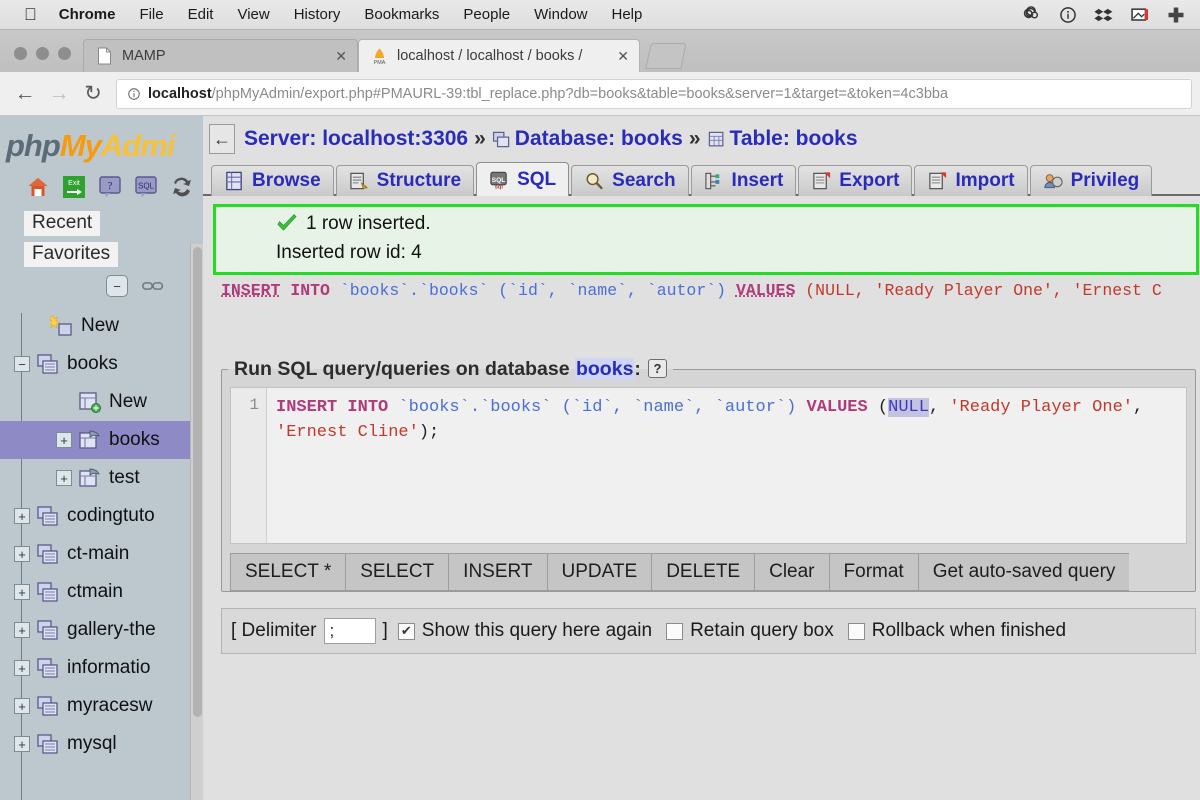 This screenshot has width=1200, height=800. What do you see at coordinates (20, 53) in the screenshot?
I see `close-window-button` at bounding box center [20, 53].